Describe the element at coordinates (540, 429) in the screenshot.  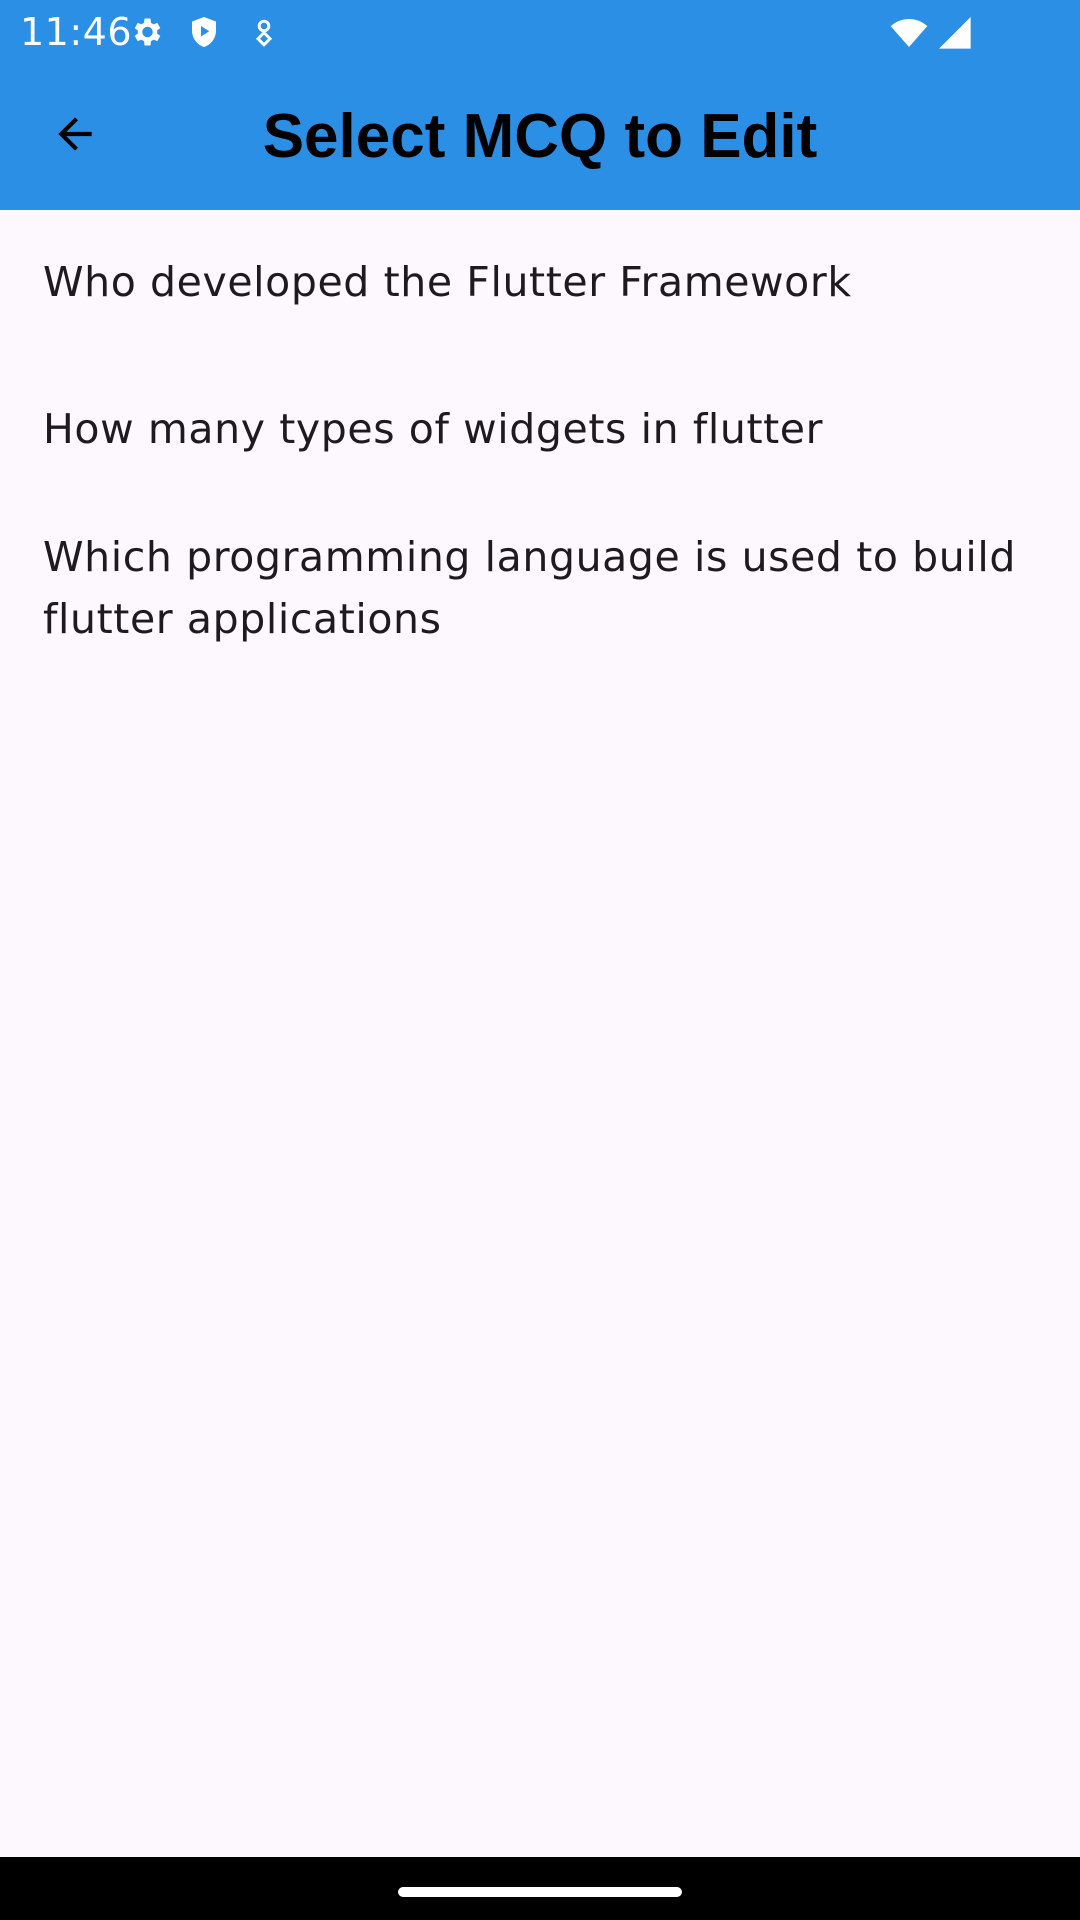
I see `list-item: How many types of widgets in flutter` at that location.